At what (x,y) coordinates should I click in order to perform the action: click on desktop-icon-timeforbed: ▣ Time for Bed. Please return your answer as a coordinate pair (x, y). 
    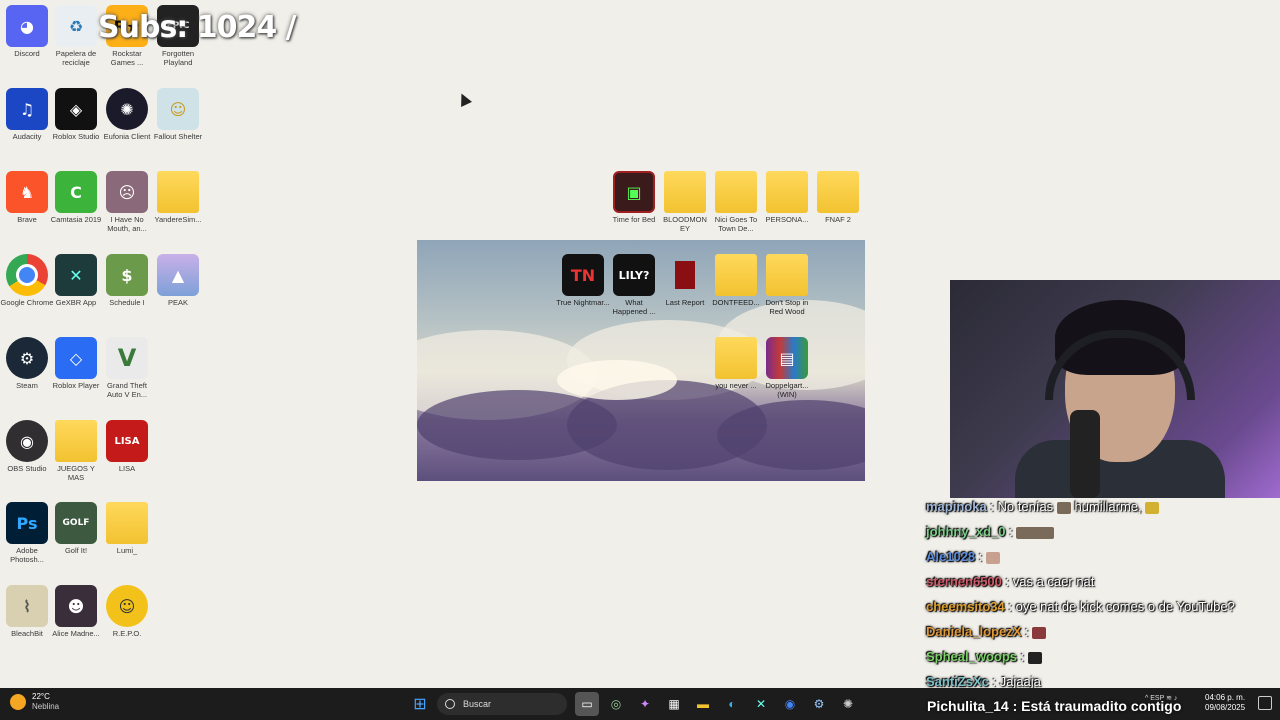
    Looking at the image, I should click on (634, 197).